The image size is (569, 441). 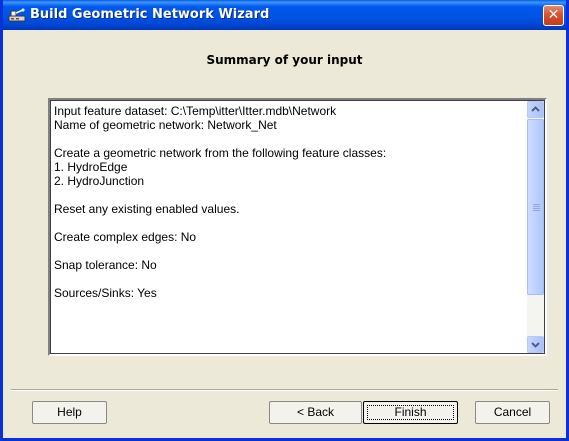 I want to click on focus-rectangle, so click(x=410, y=412).